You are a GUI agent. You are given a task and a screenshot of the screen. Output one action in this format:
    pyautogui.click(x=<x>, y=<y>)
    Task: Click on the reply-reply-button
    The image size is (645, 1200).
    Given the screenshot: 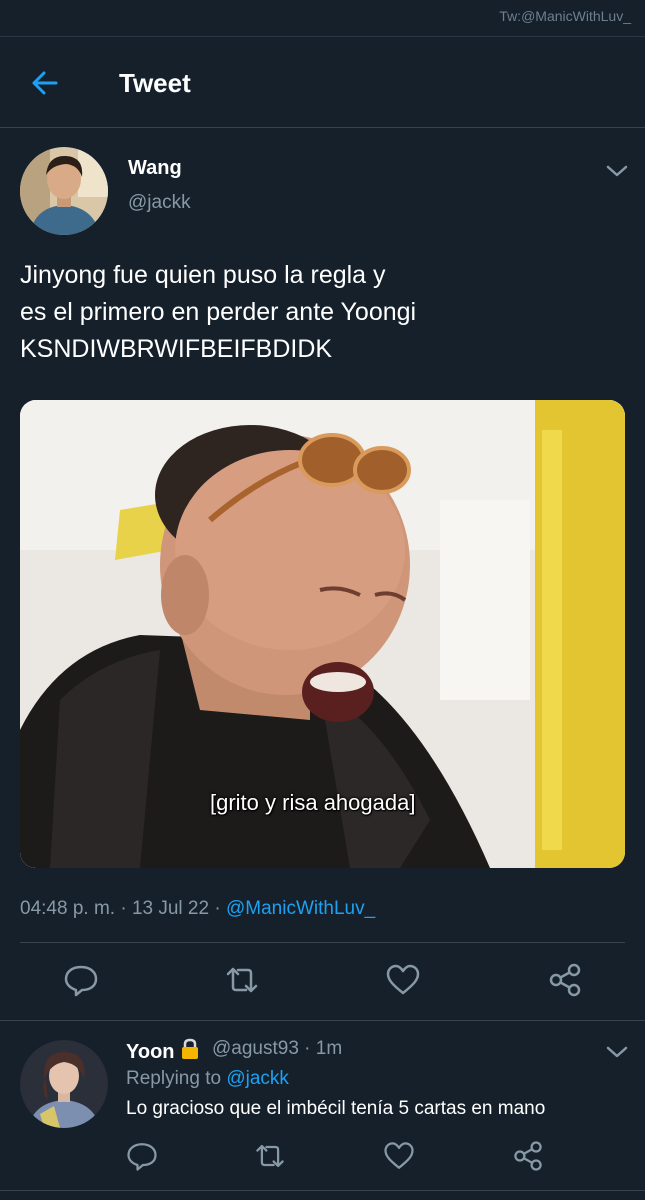 What is the action you would take?
    pyautogui.click(x=142, y=1156)
    